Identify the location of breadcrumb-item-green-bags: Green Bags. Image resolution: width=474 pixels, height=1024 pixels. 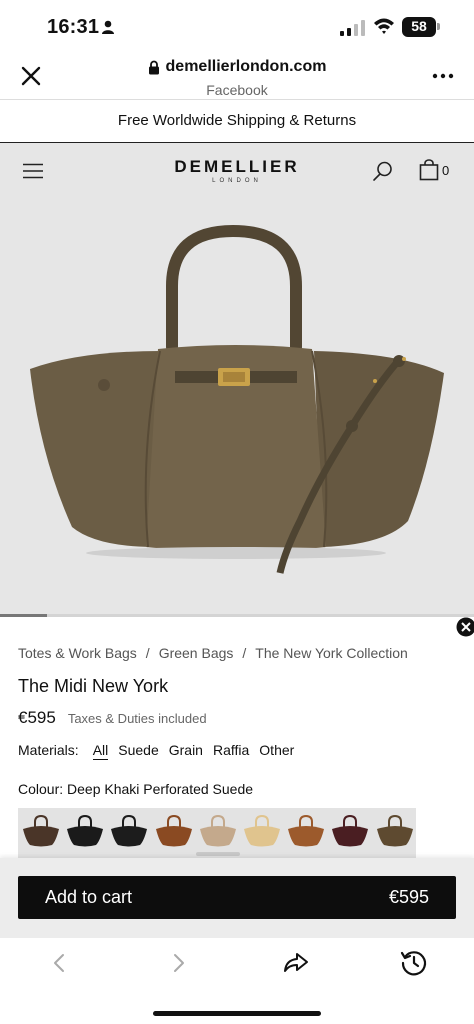
(196, 653).